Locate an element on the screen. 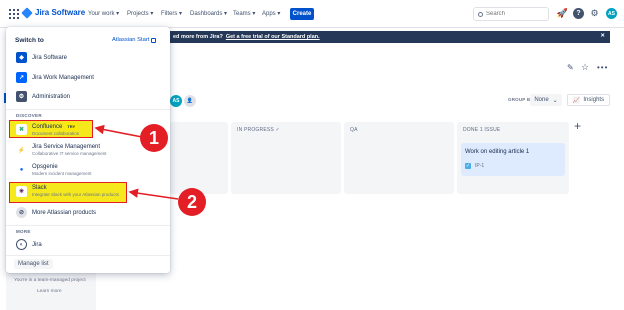  more-products-icon: ⊘ is located at coordinates (21, 212).